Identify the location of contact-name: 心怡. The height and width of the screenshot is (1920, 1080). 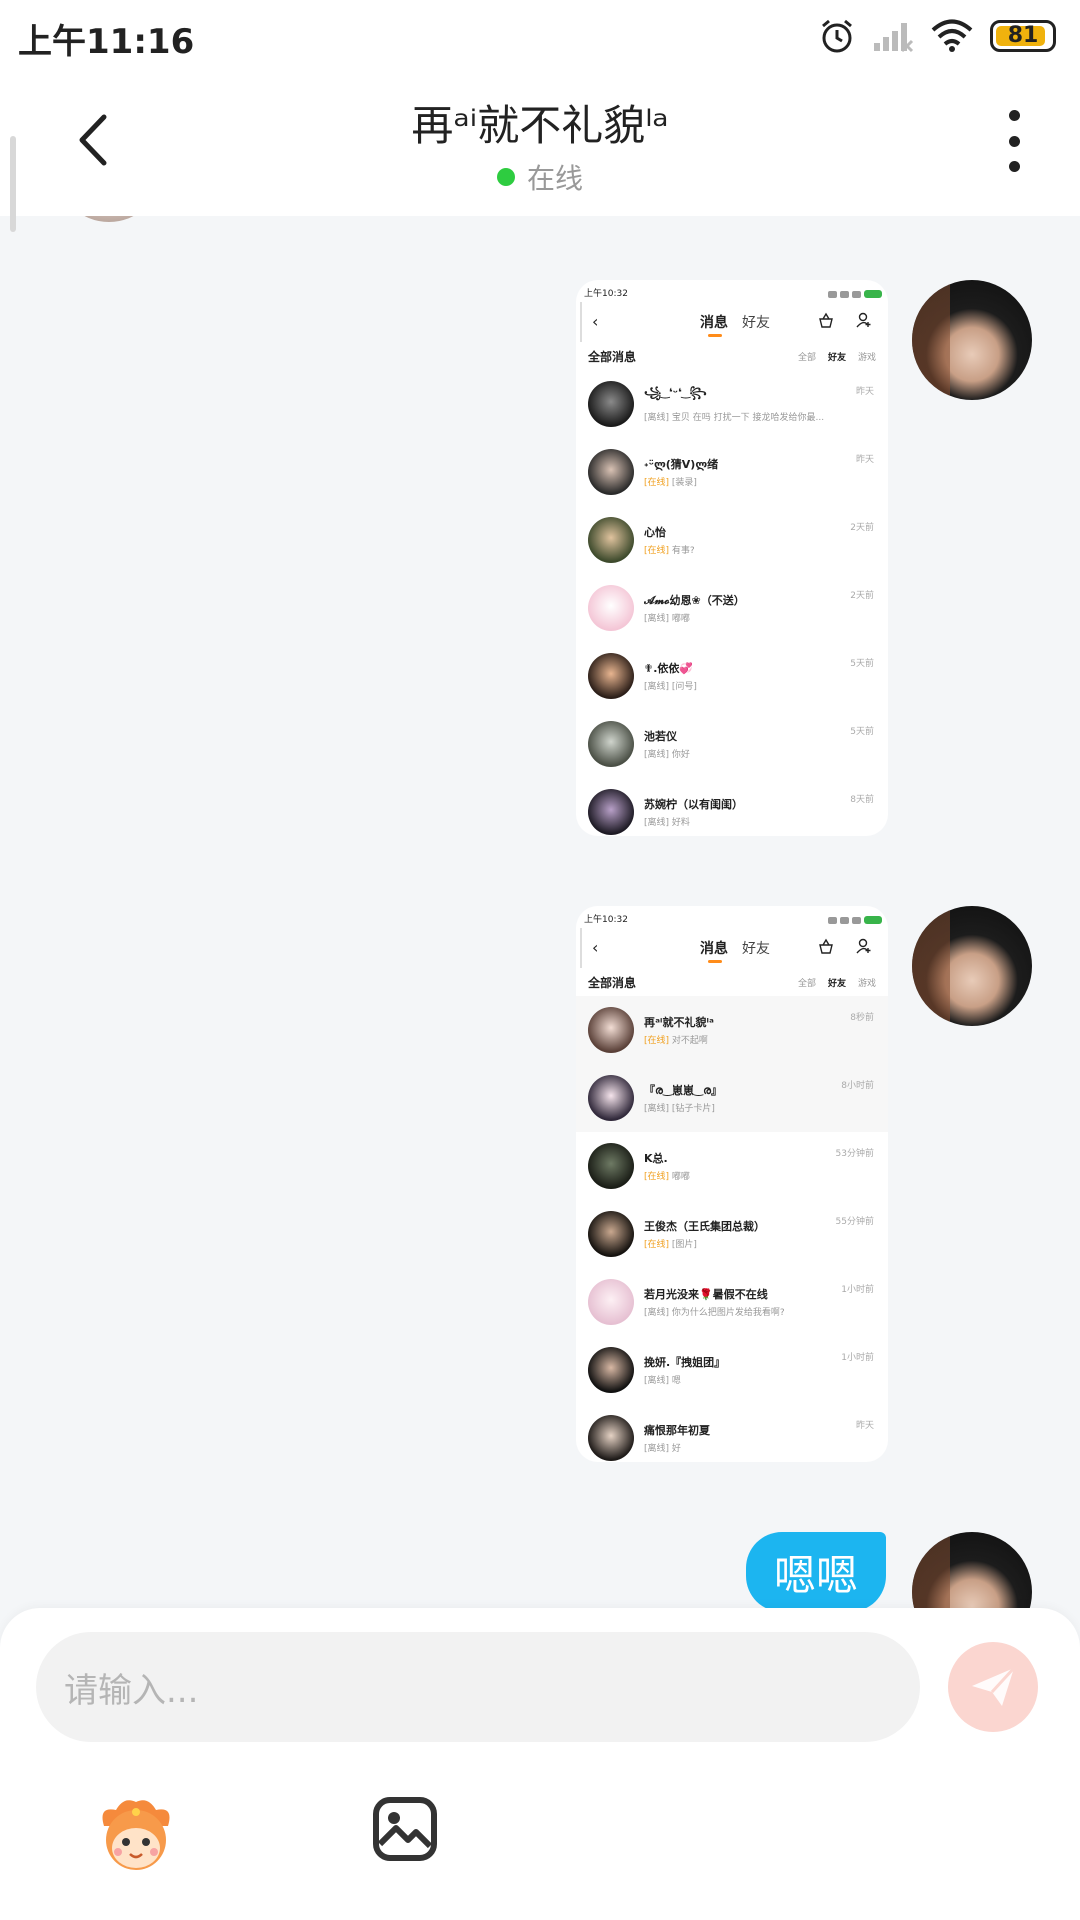
(655, 532).